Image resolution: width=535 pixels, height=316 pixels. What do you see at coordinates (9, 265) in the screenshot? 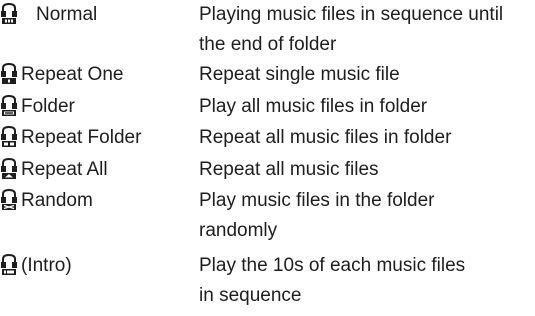
I see `repeat-mode-intro-icon` at bounding box center [9, 265].